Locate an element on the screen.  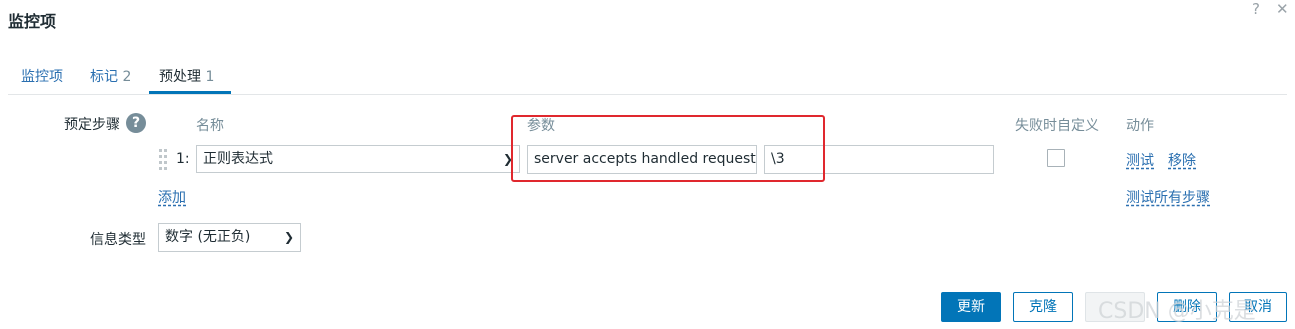
column-header-actions: 动作 is located at coordinates (1140, 126).